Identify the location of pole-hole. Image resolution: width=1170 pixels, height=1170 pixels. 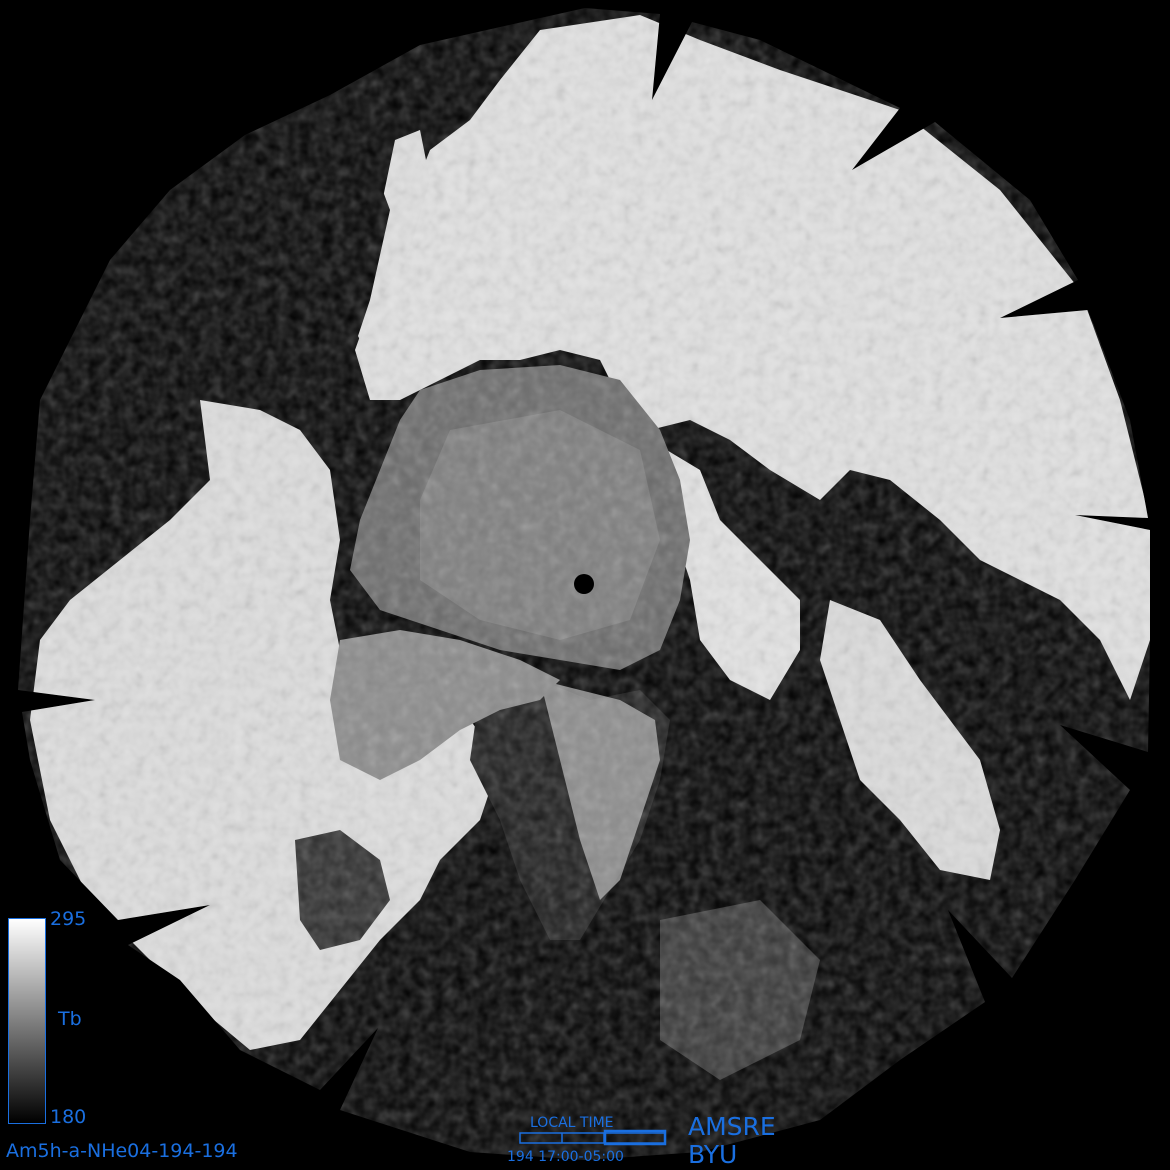
(584, 584).